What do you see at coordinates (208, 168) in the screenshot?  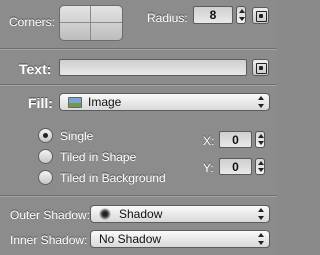 I see `y-label: Y:` at bounding box center [208, 168].